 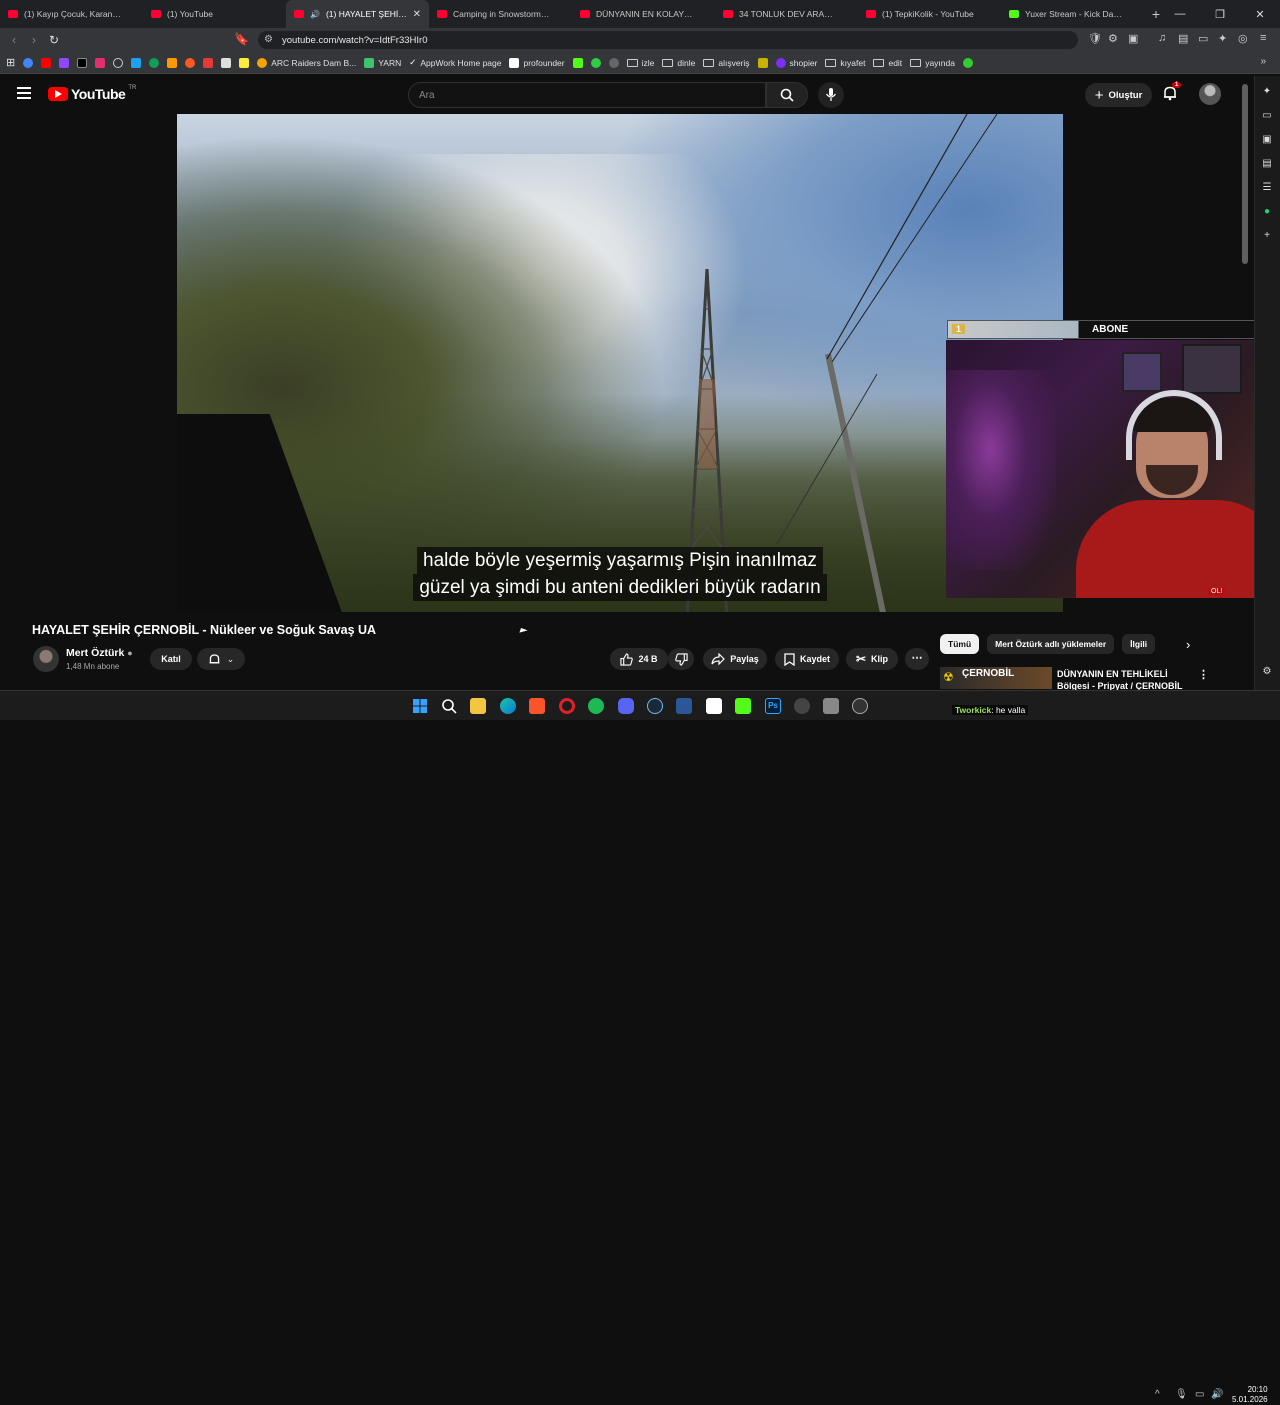 What do you see at coordinates (478, 706) in the screenshot?
I see `file-explorer-icon` at bounding box center [478, 706].